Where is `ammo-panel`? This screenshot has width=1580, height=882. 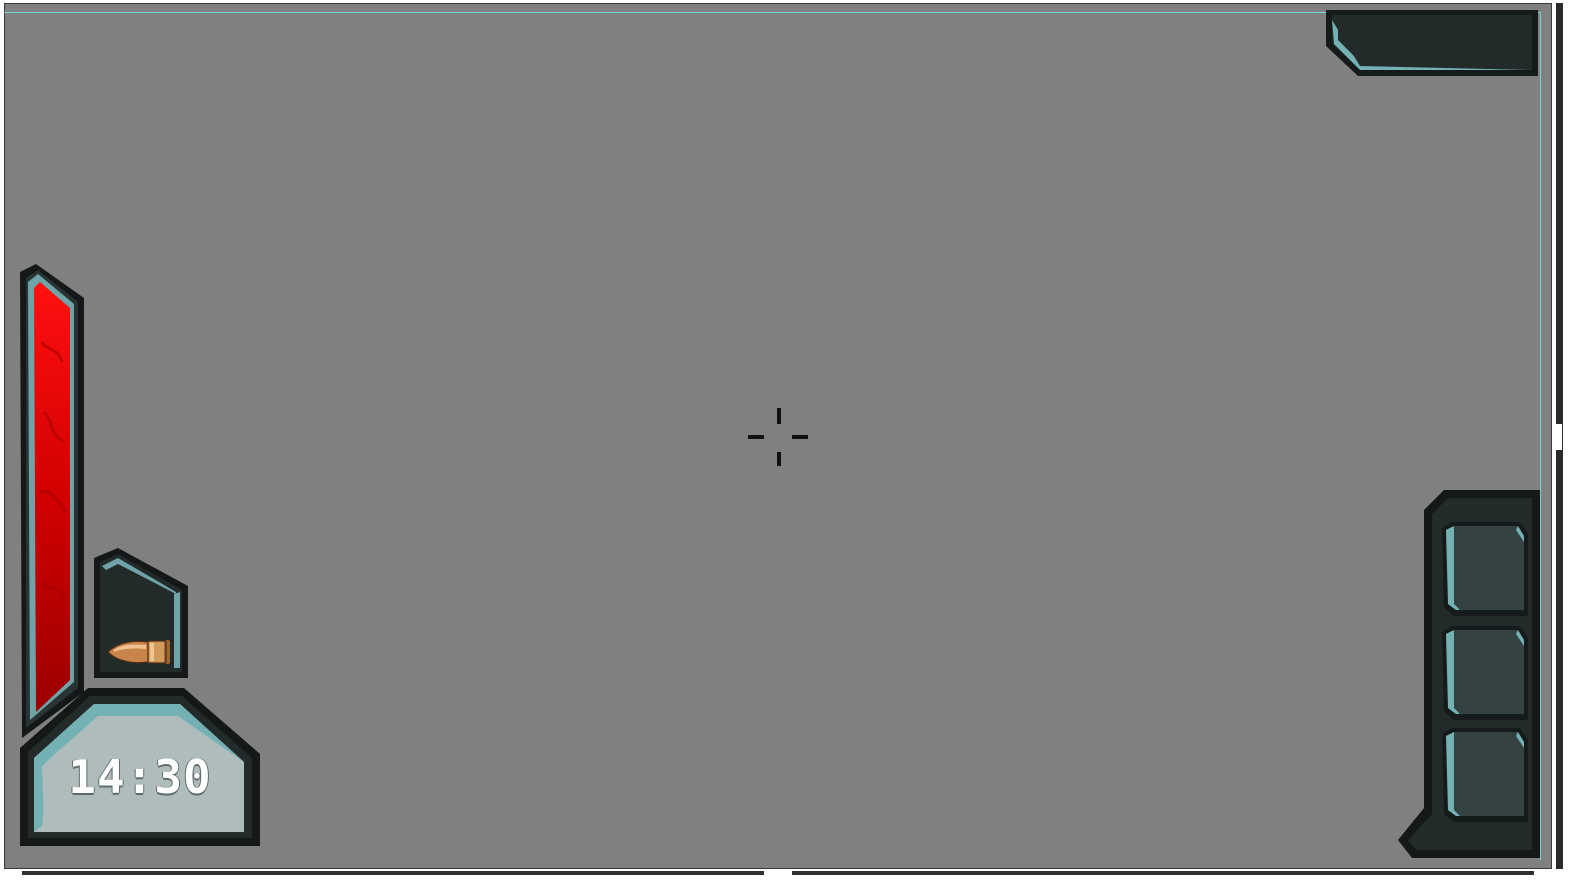 ammo-panel is located at coordinates (141, 613).